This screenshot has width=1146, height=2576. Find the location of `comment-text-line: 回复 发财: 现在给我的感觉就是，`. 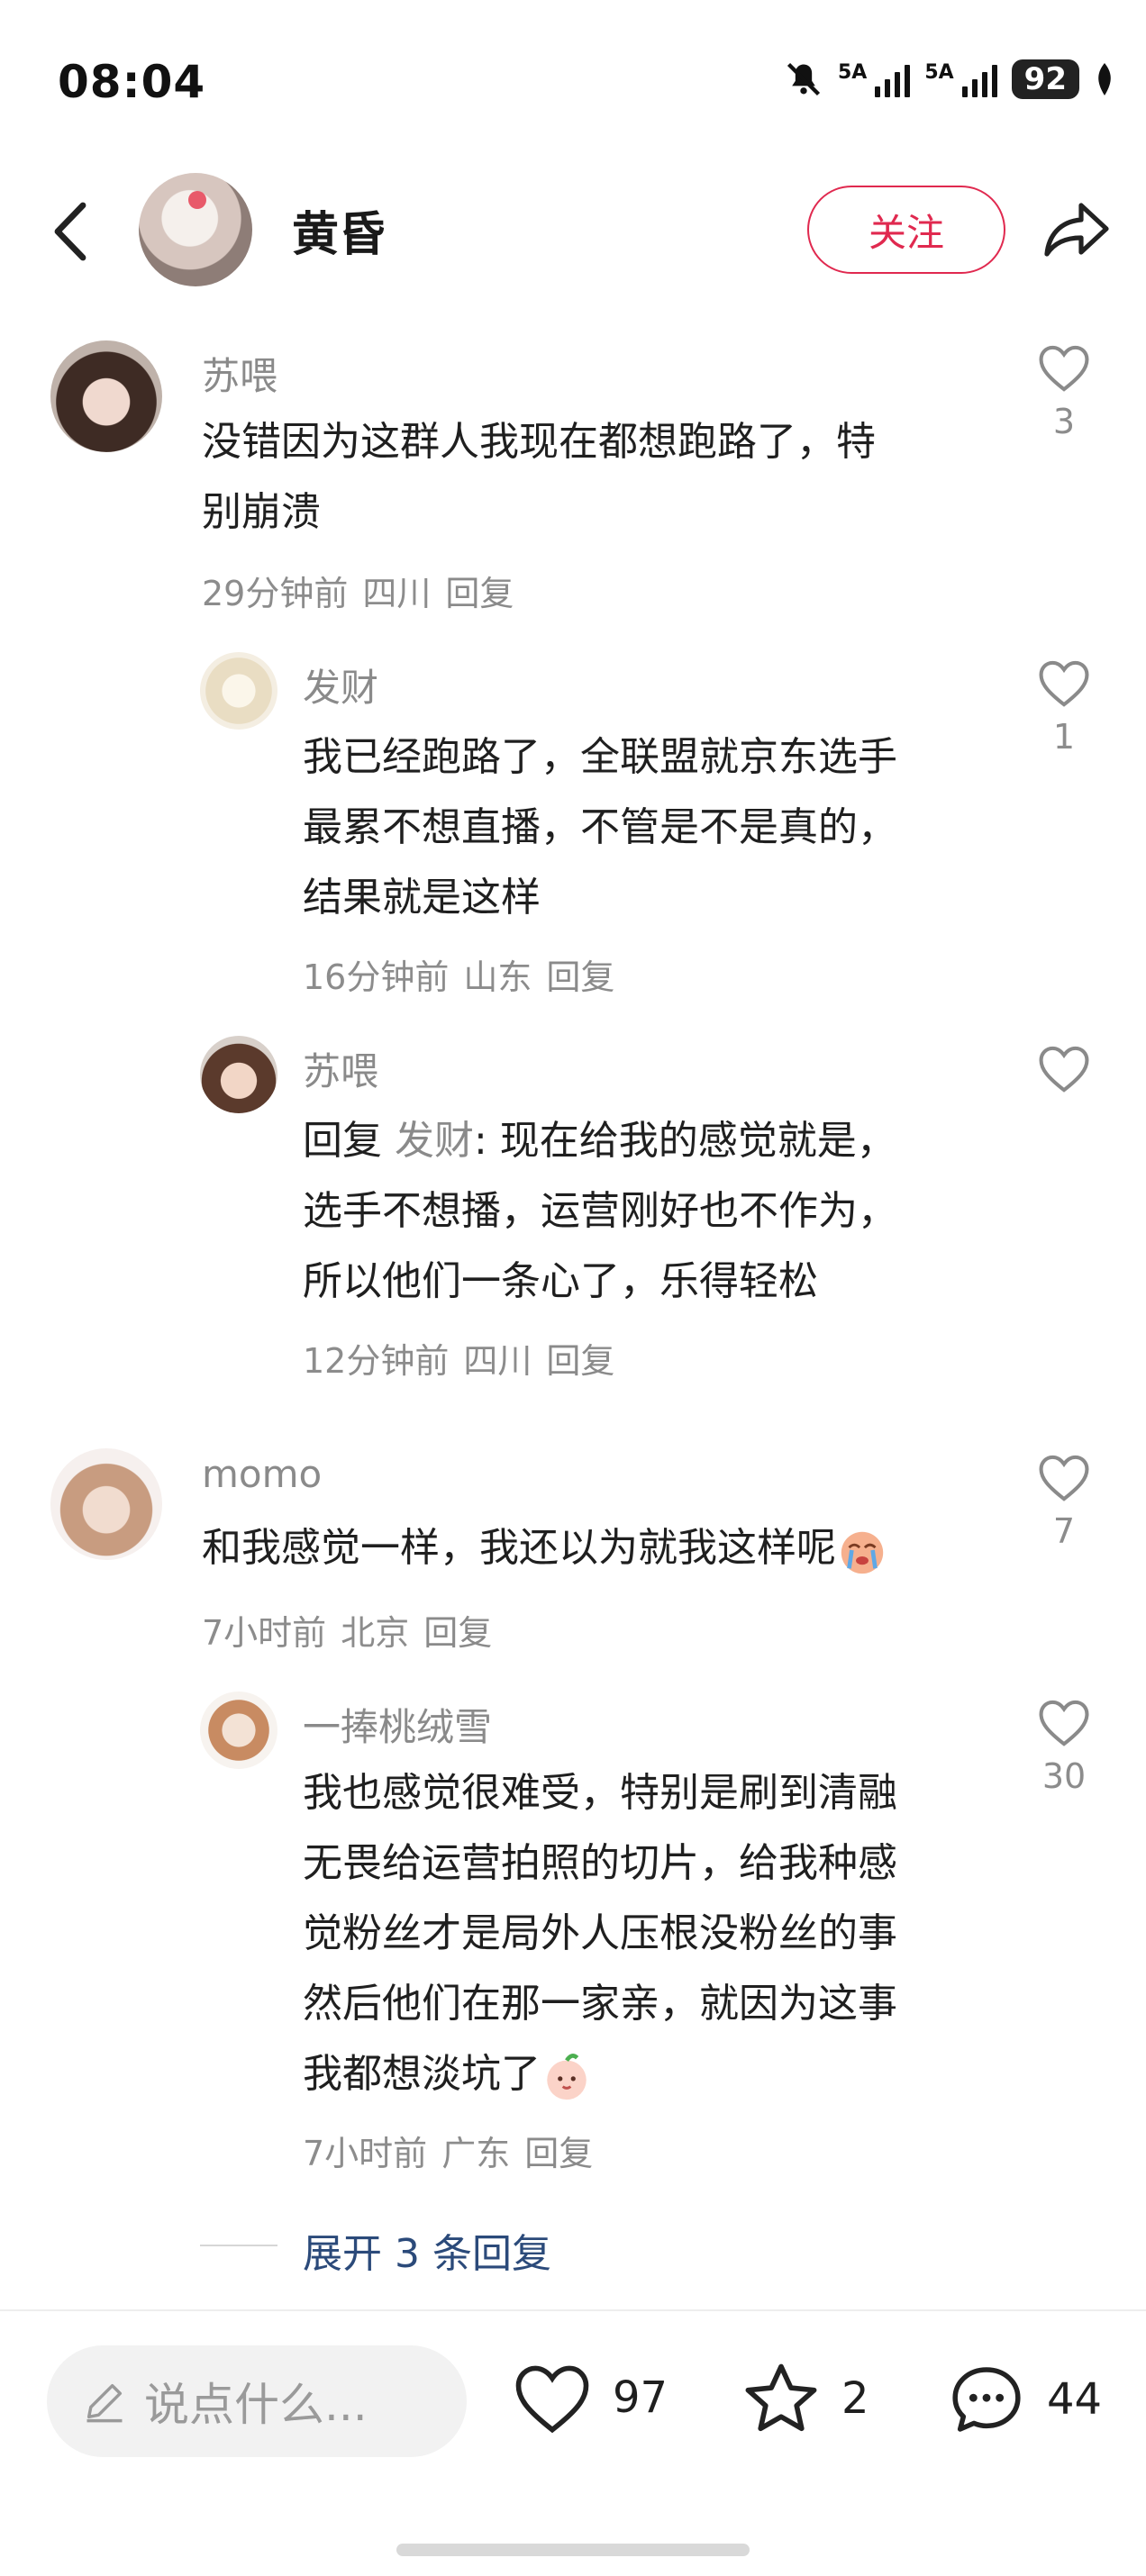

comment-text-line: 回复 发财: 现在给我的感觉就是， is located at coordinates (600, 1141).